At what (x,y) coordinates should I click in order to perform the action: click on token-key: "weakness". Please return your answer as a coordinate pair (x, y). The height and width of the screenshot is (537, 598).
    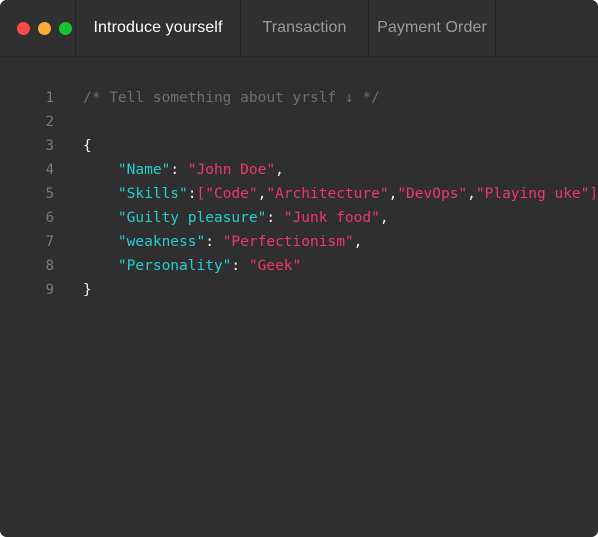
    Looking at the image, I should click on (161, 242).